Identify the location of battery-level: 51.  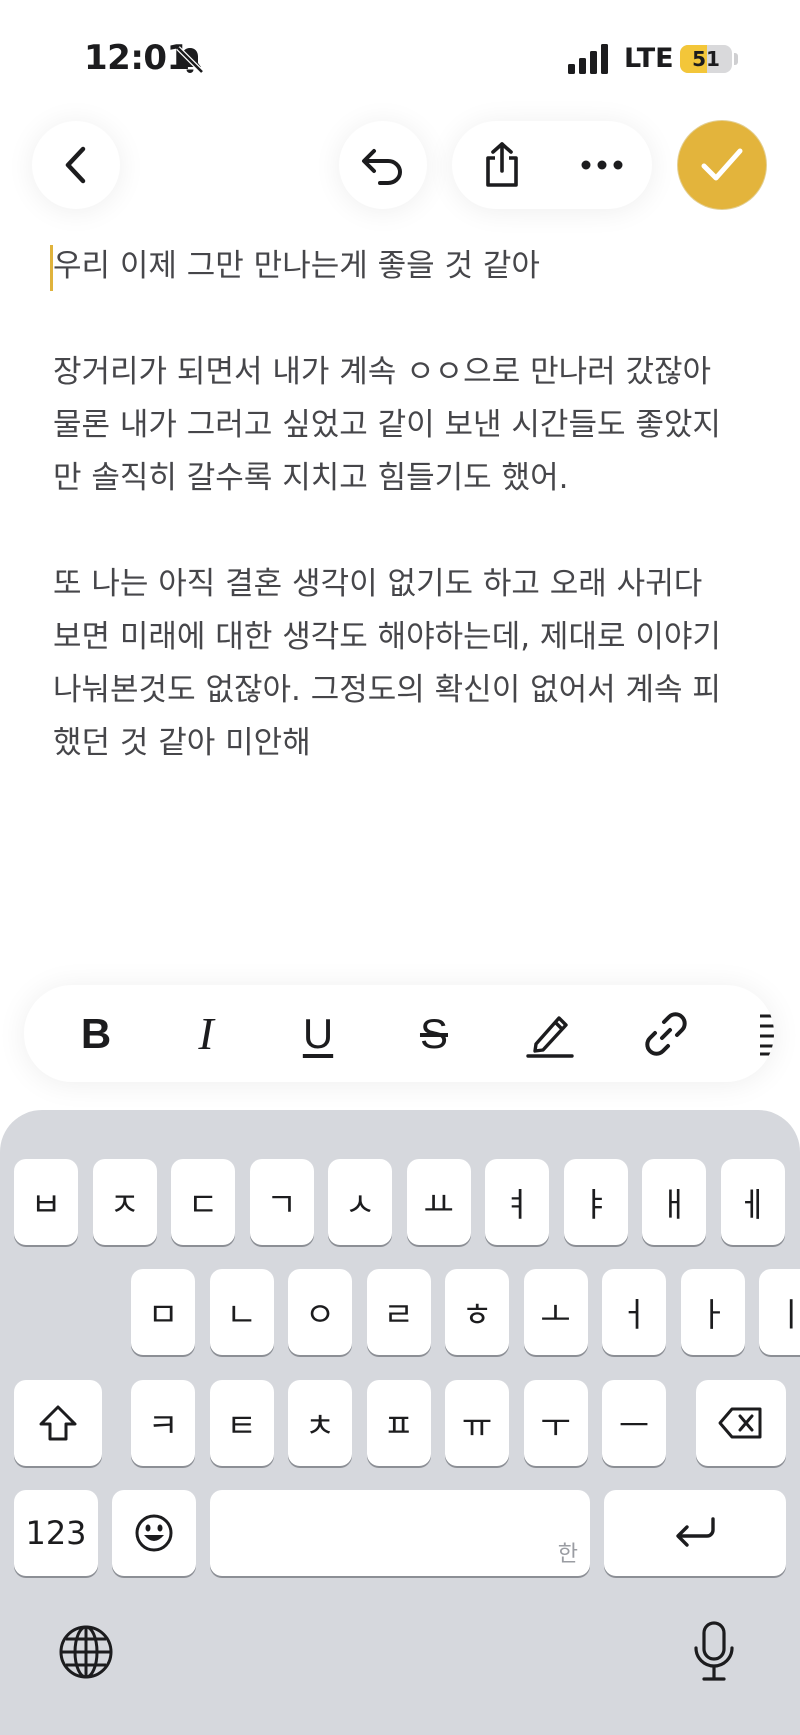
(706, 59).